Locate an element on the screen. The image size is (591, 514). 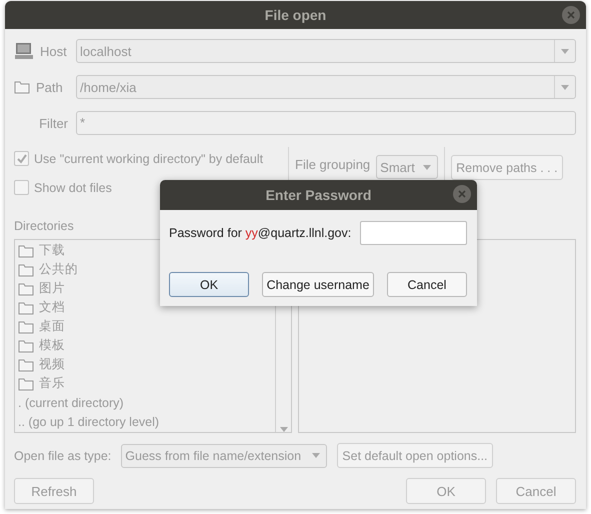
scroll-down-icon is located at coordinates (284, 429).